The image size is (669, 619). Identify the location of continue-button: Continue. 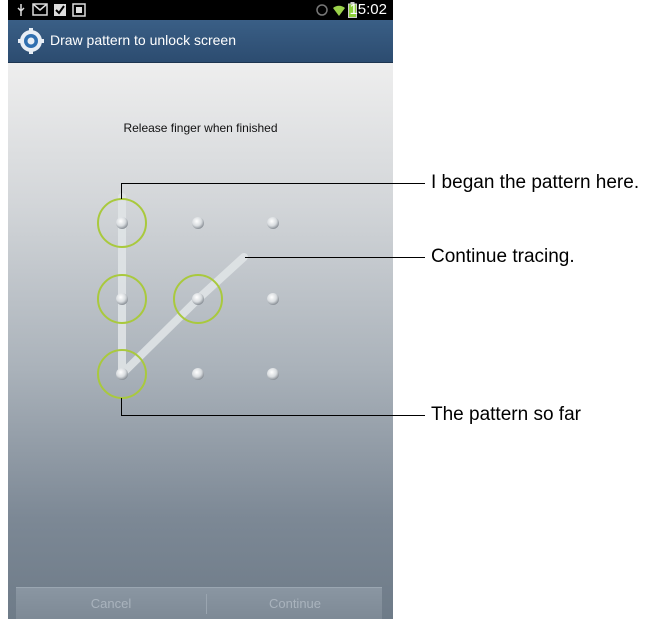
(295, 603).